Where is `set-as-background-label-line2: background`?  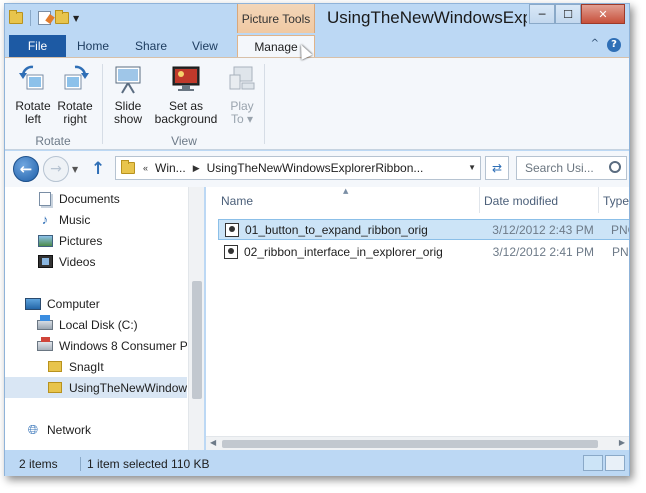 set-as-background-label-line2: background is located at coordinates (186, 119).